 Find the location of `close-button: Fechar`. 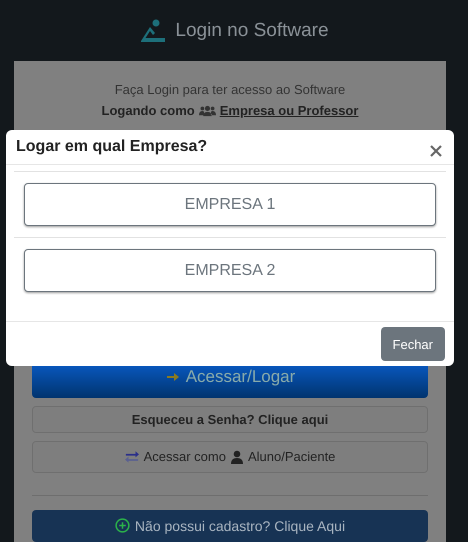

close-button: Fechar is located at coordinates (412, 344).